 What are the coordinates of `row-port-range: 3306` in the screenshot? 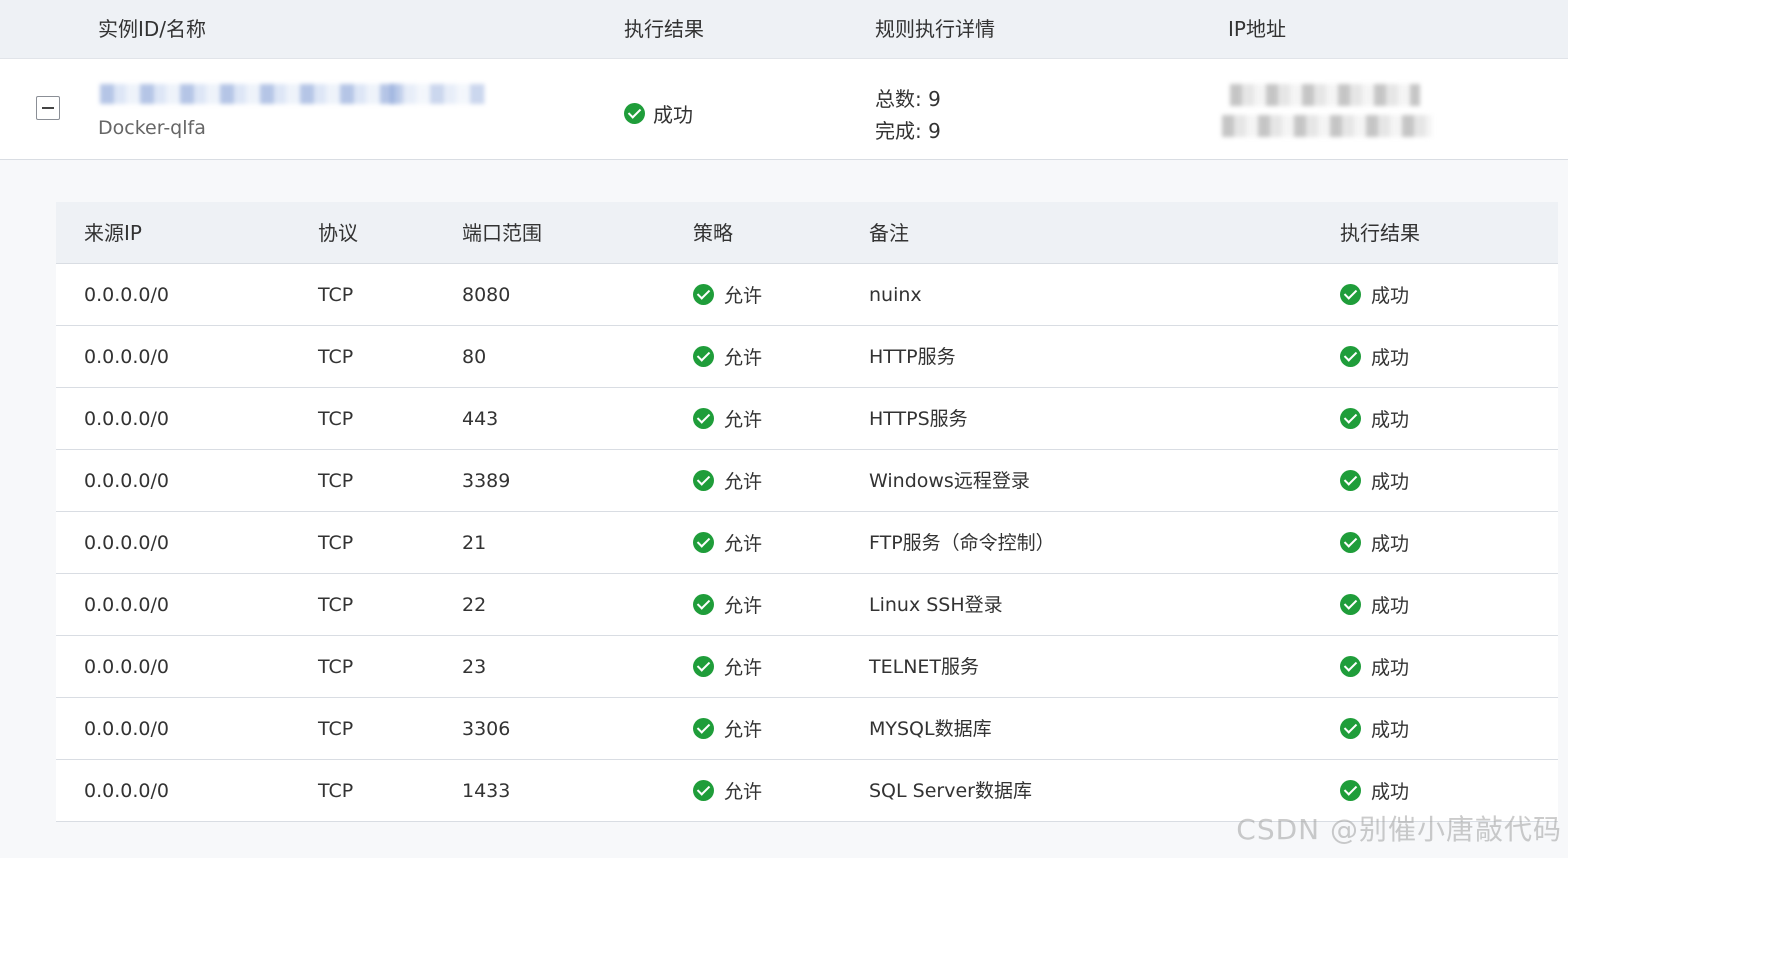 It's located at (486, 729).